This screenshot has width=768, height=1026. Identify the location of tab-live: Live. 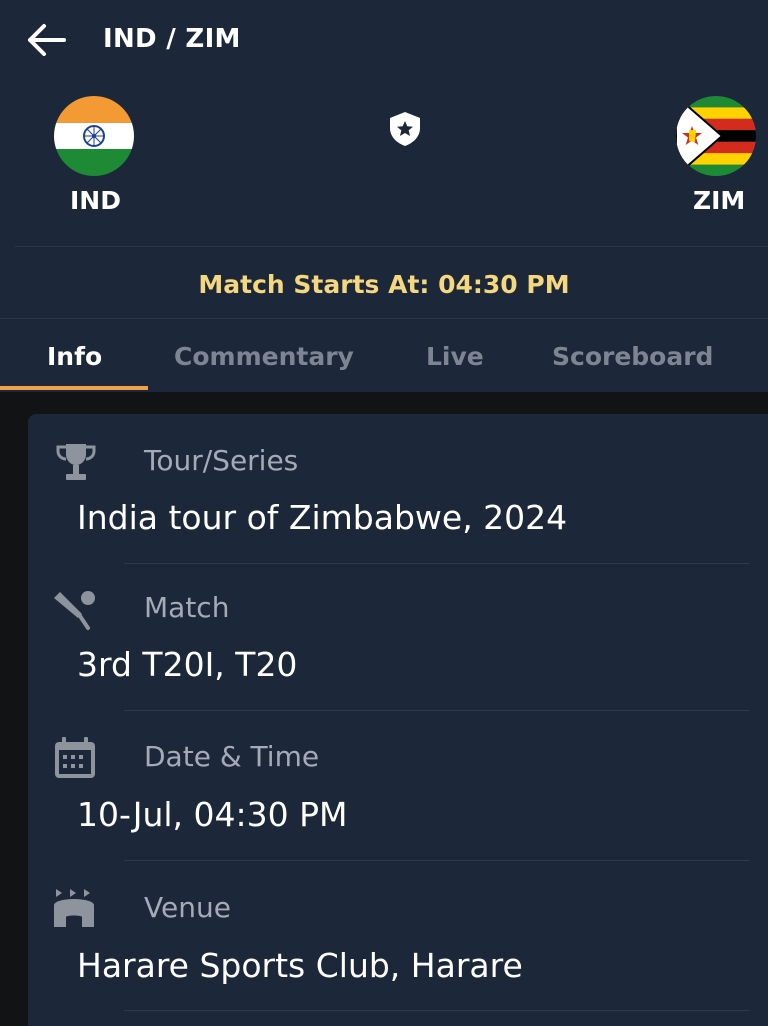
(455, 356).